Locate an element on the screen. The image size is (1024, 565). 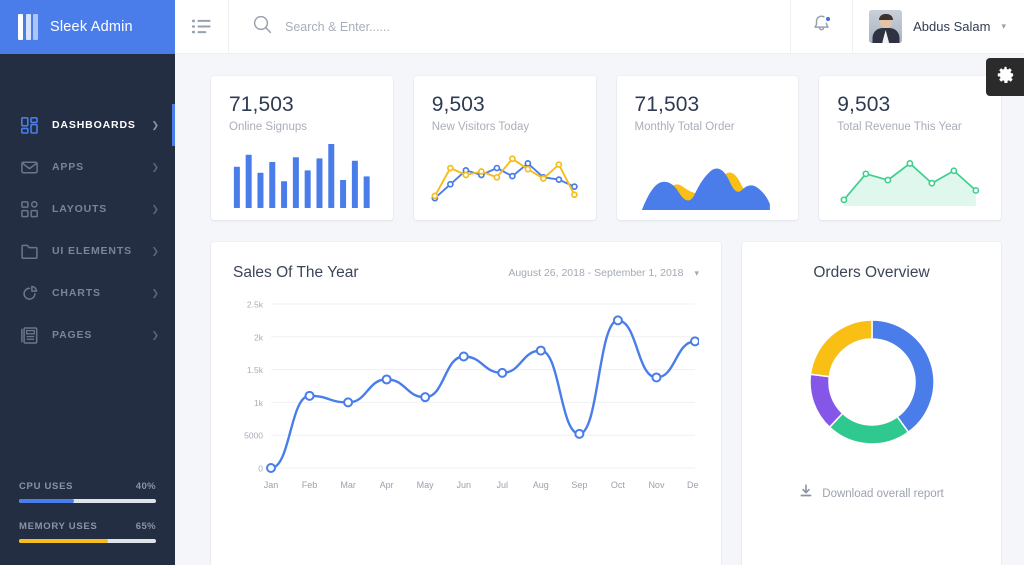
usage-row-memory: MEMORY USES 65% is located at coordinates (87, 532).